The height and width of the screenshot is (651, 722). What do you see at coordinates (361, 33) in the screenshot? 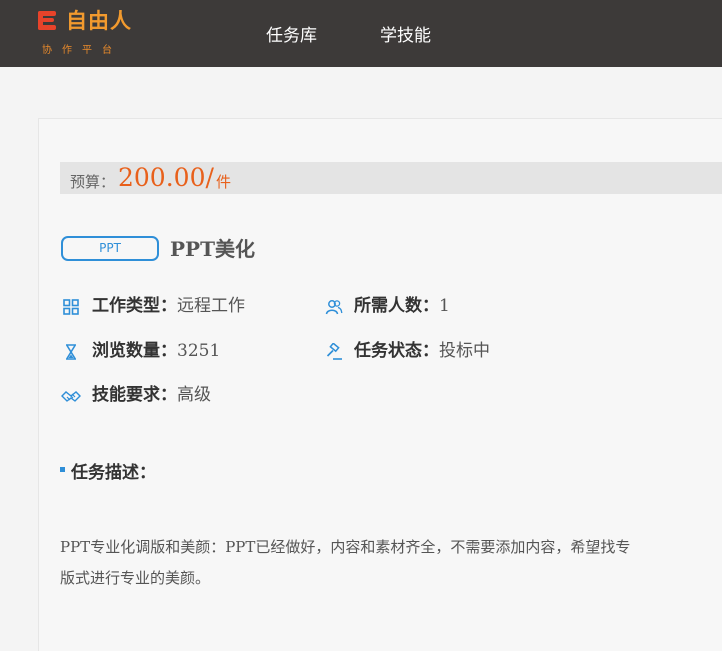
I see `top-navbar: 自由人 协作平台 任务库 学技能` at bounding box center [361, 33].